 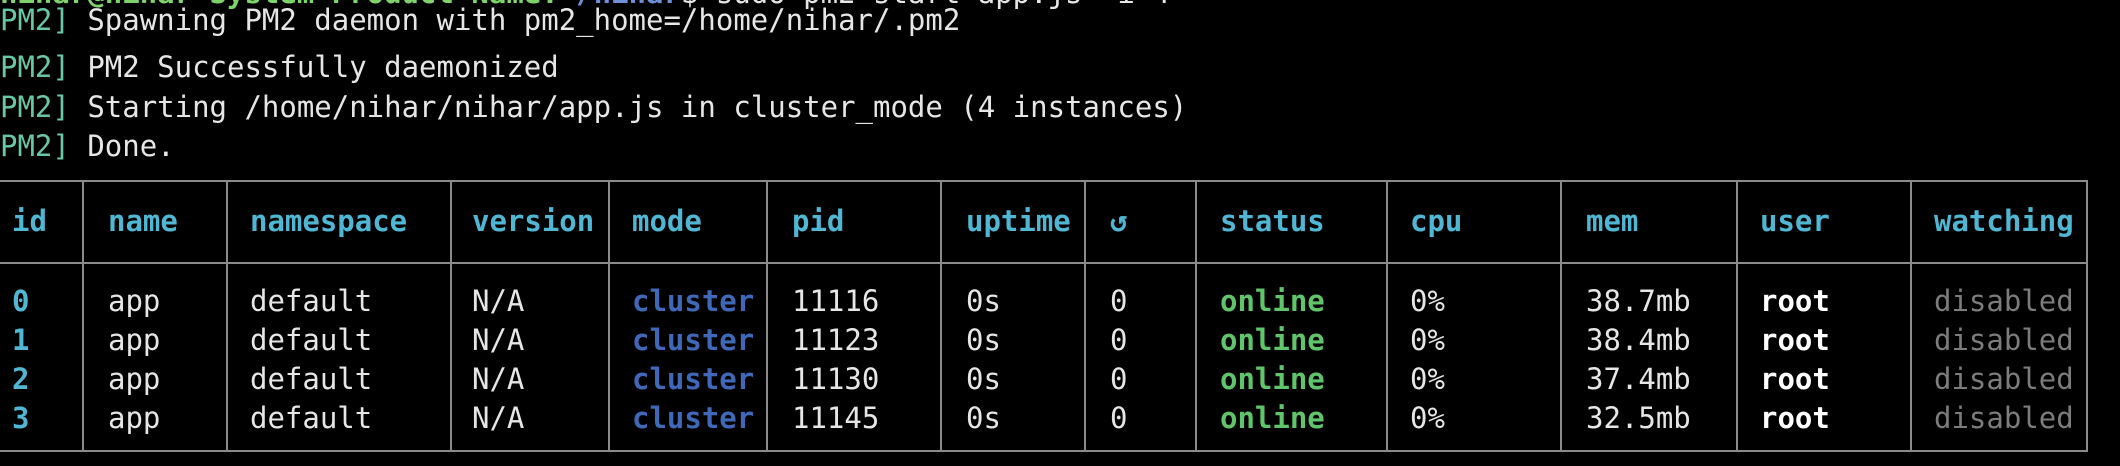 What do you see at coordinates (21, 340) in the screenshot?
I see `cell-id: 1` at bounding box center [21, 340].